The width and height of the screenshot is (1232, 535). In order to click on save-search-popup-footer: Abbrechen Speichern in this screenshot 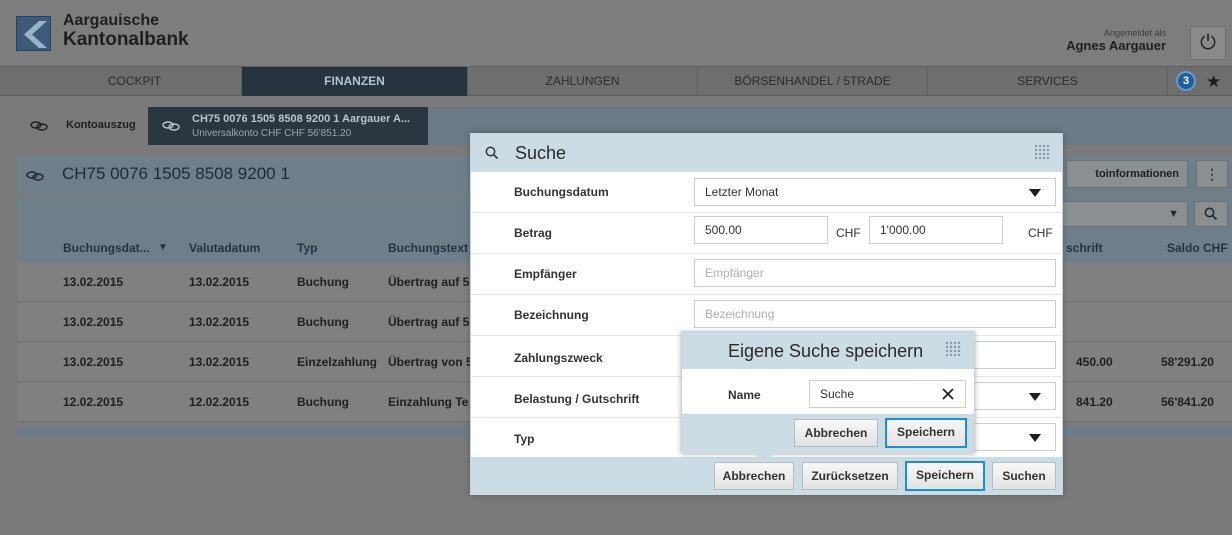, I will do `click(828, 433)`.